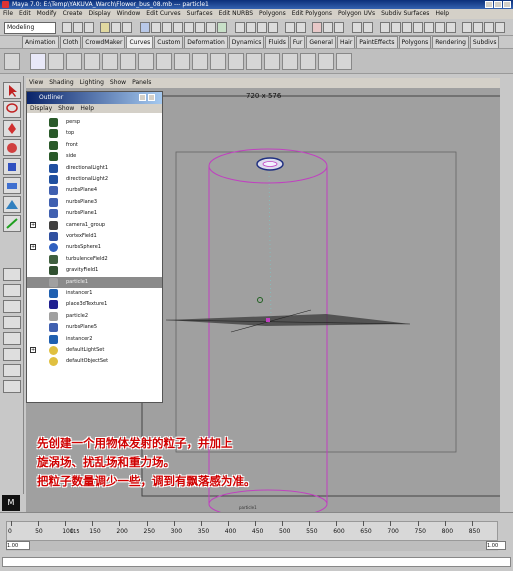 The height and width of the screenshot is (571, 513). Describe the element at coordinates (240, 27) in the screenshot. I see `snap-grid-icon` at that location.